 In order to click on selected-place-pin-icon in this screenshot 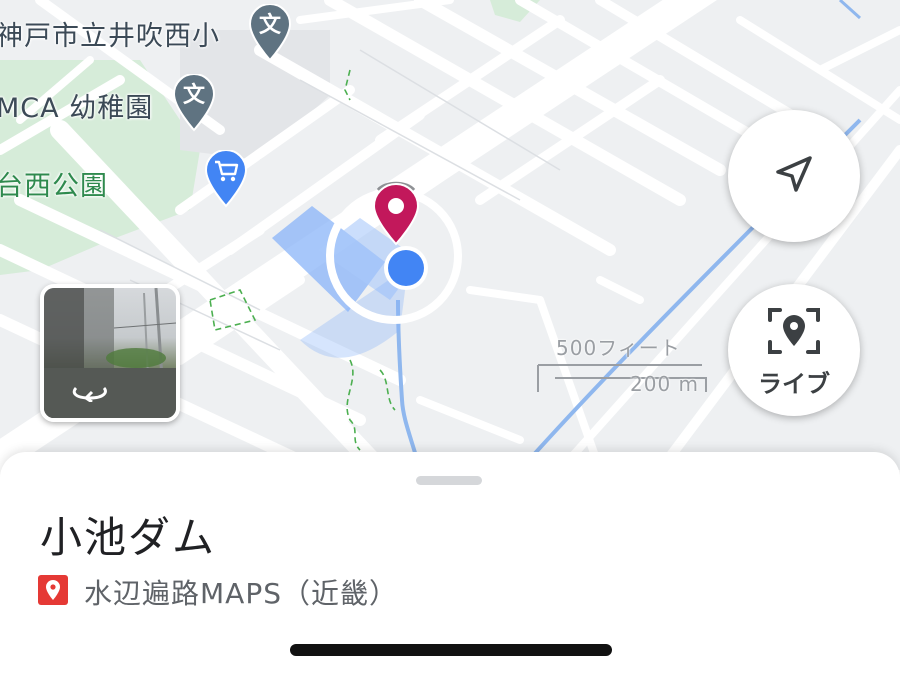, I will do `click(396, 211)`.